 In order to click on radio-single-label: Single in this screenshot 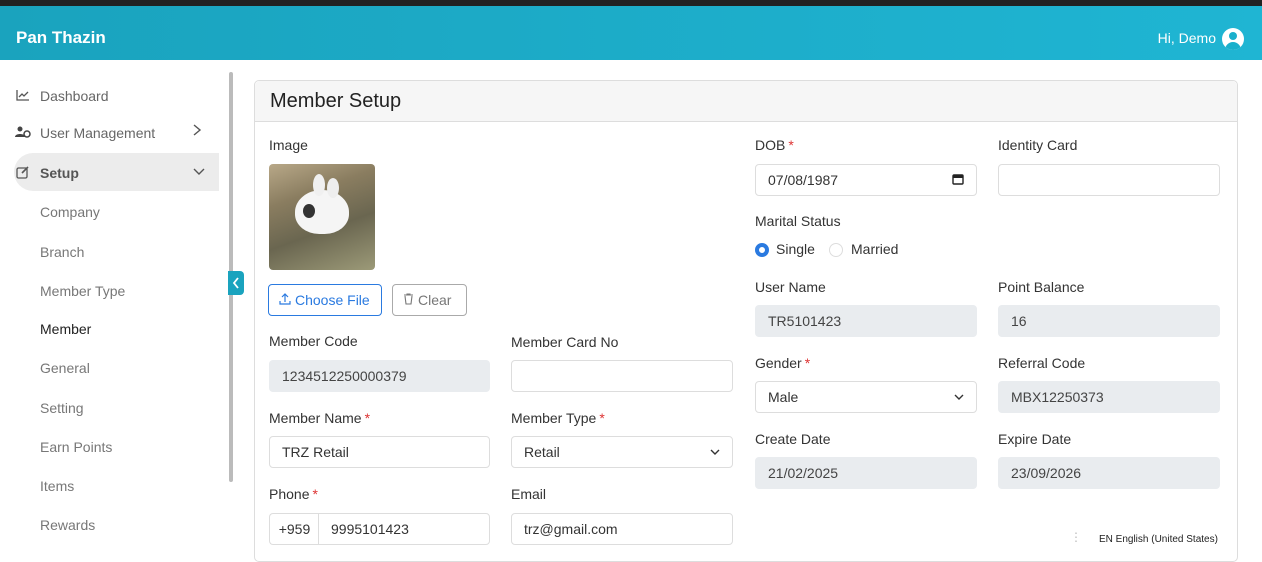, I will do `click(795, 249)`.